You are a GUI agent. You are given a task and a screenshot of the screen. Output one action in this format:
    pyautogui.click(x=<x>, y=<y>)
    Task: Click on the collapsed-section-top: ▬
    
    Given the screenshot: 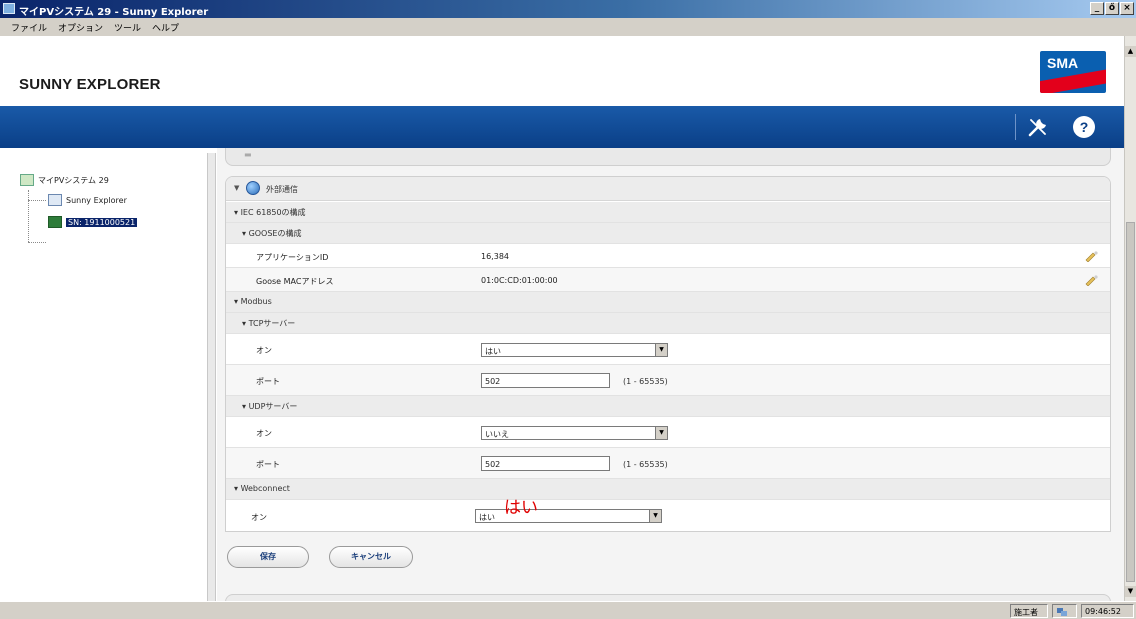 What is the action you would take?
    pyautogui.click(x=668, y=157)
    